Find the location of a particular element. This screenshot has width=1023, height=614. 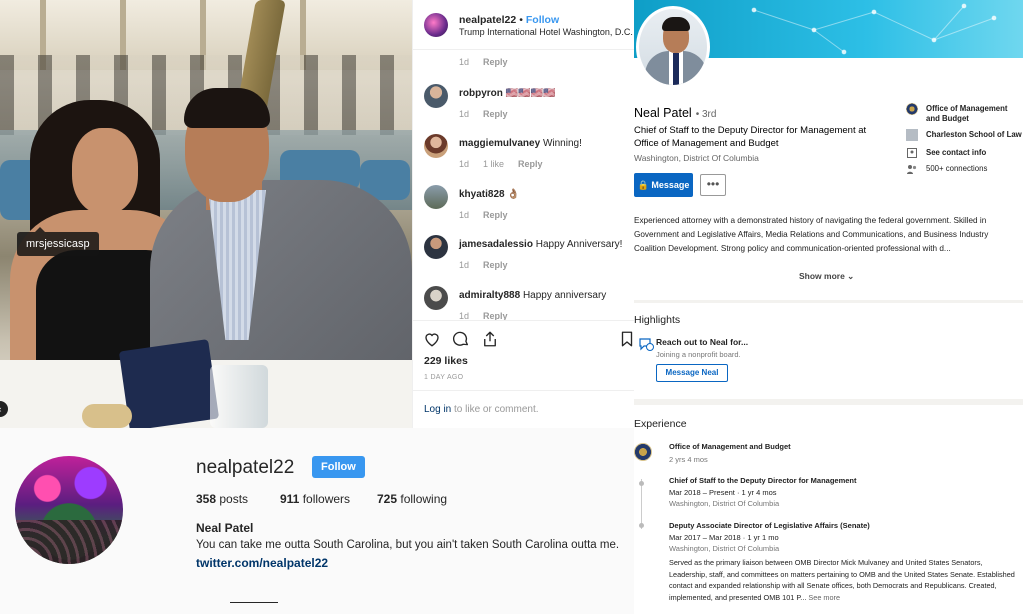

photo-user-tag: mrsjessicasp is located at coordinates (58, 241).